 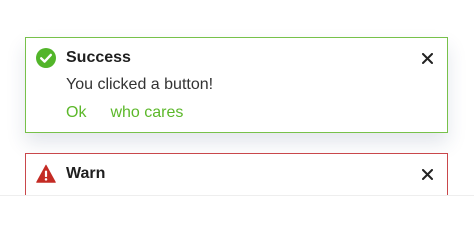 I want to click on success-toast-actions: Ok who cares, so click(x=124, y=113).